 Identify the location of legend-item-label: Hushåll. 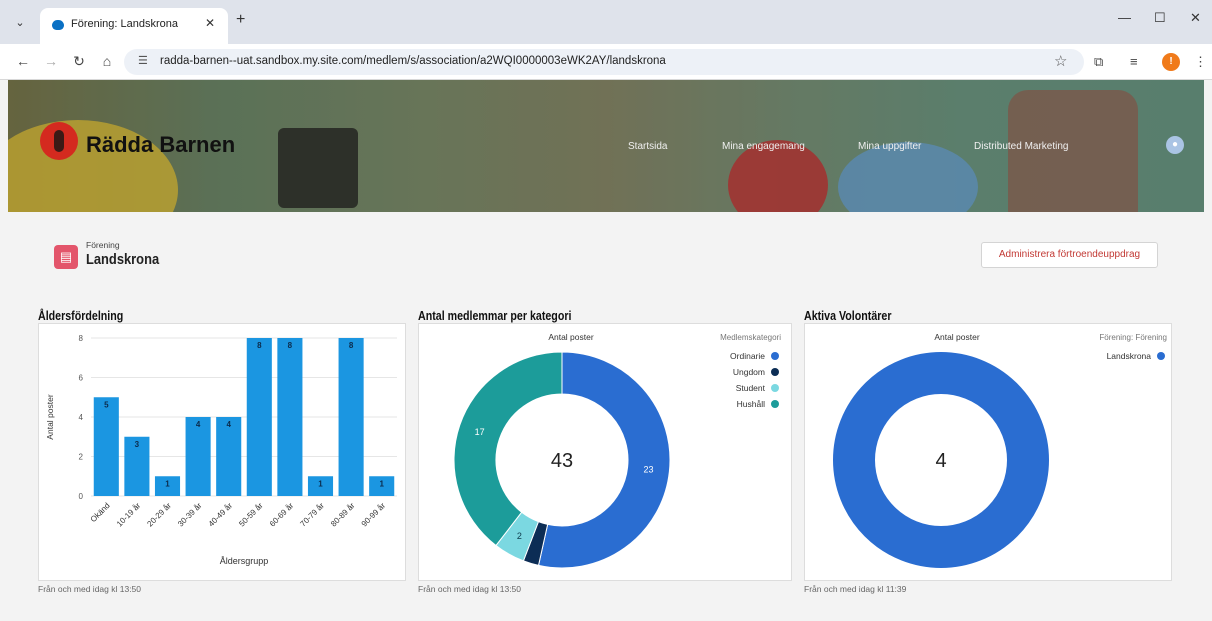
(751, 404).